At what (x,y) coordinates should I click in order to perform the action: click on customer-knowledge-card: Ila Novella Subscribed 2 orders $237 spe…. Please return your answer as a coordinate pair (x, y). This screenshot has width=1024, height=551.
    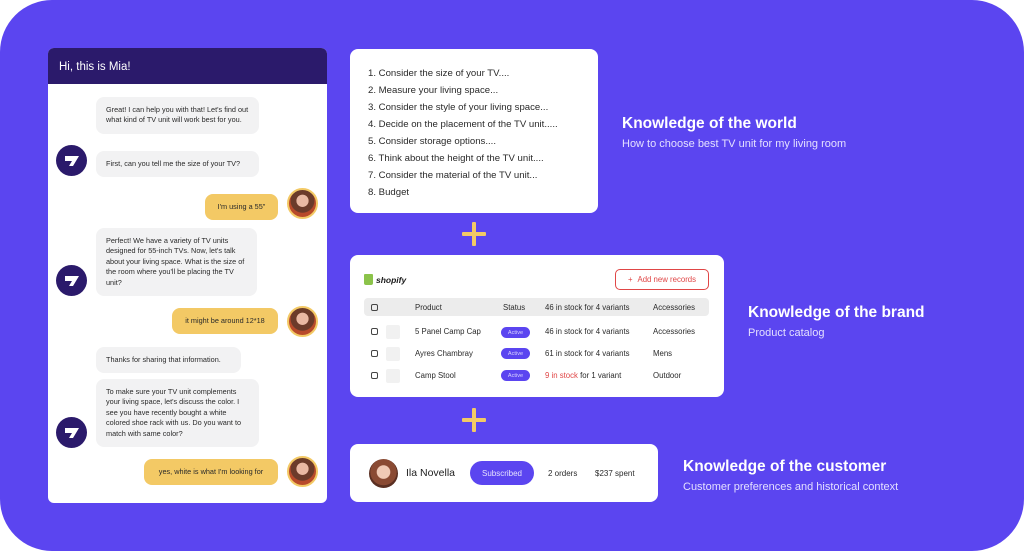
    Looking at the image, I should click on (504, 473).